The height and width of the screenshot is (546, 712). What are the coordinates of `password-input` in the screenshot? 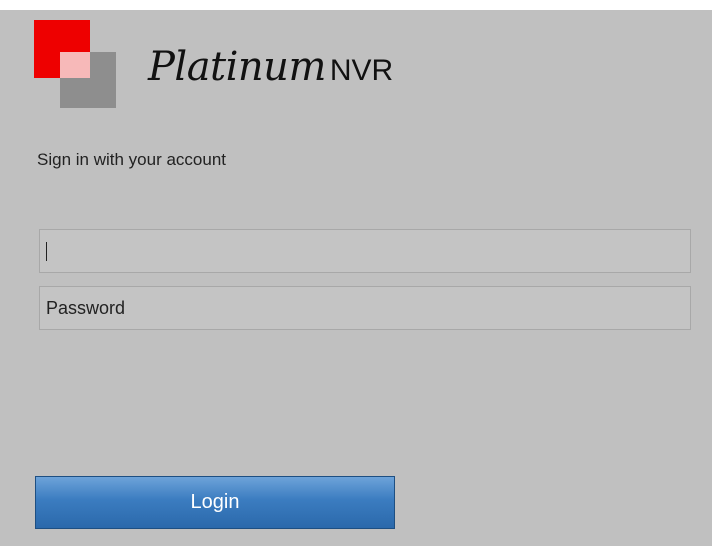 It's located at (365, 308).